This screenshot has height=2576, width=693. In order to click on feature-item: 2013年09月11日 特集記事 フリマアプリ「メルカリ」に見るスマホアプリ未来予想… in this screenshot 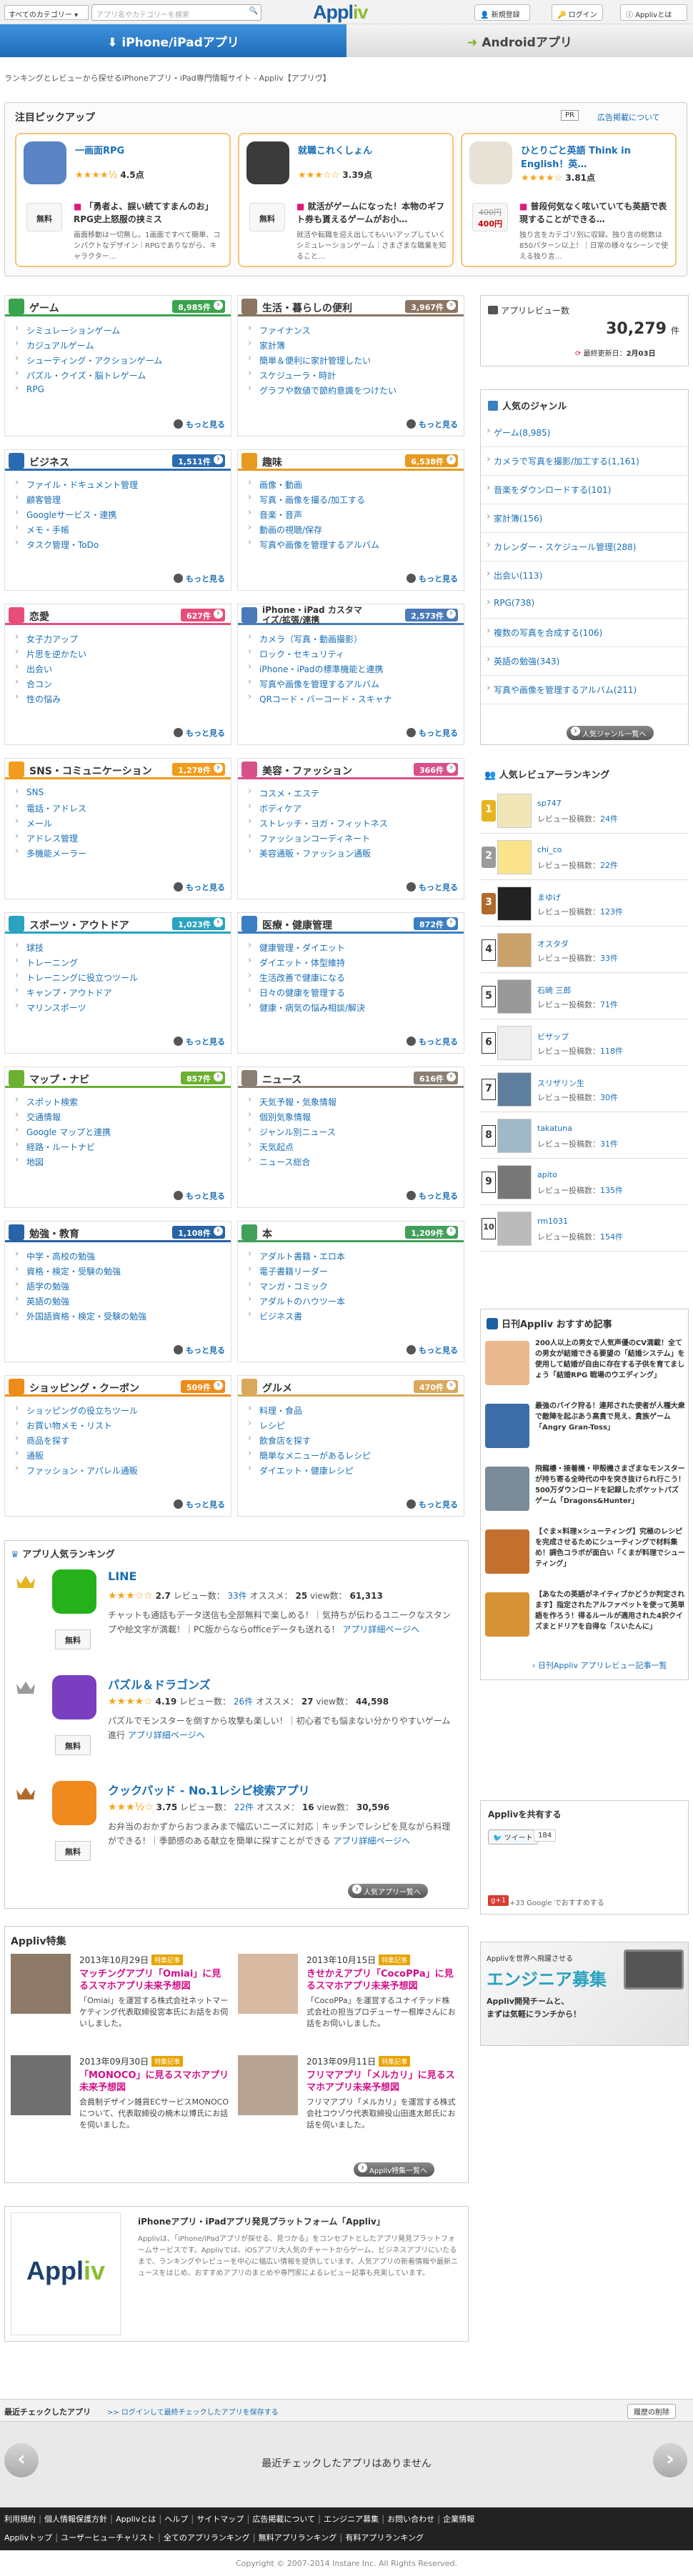, I will do `click(349, 2097)`.